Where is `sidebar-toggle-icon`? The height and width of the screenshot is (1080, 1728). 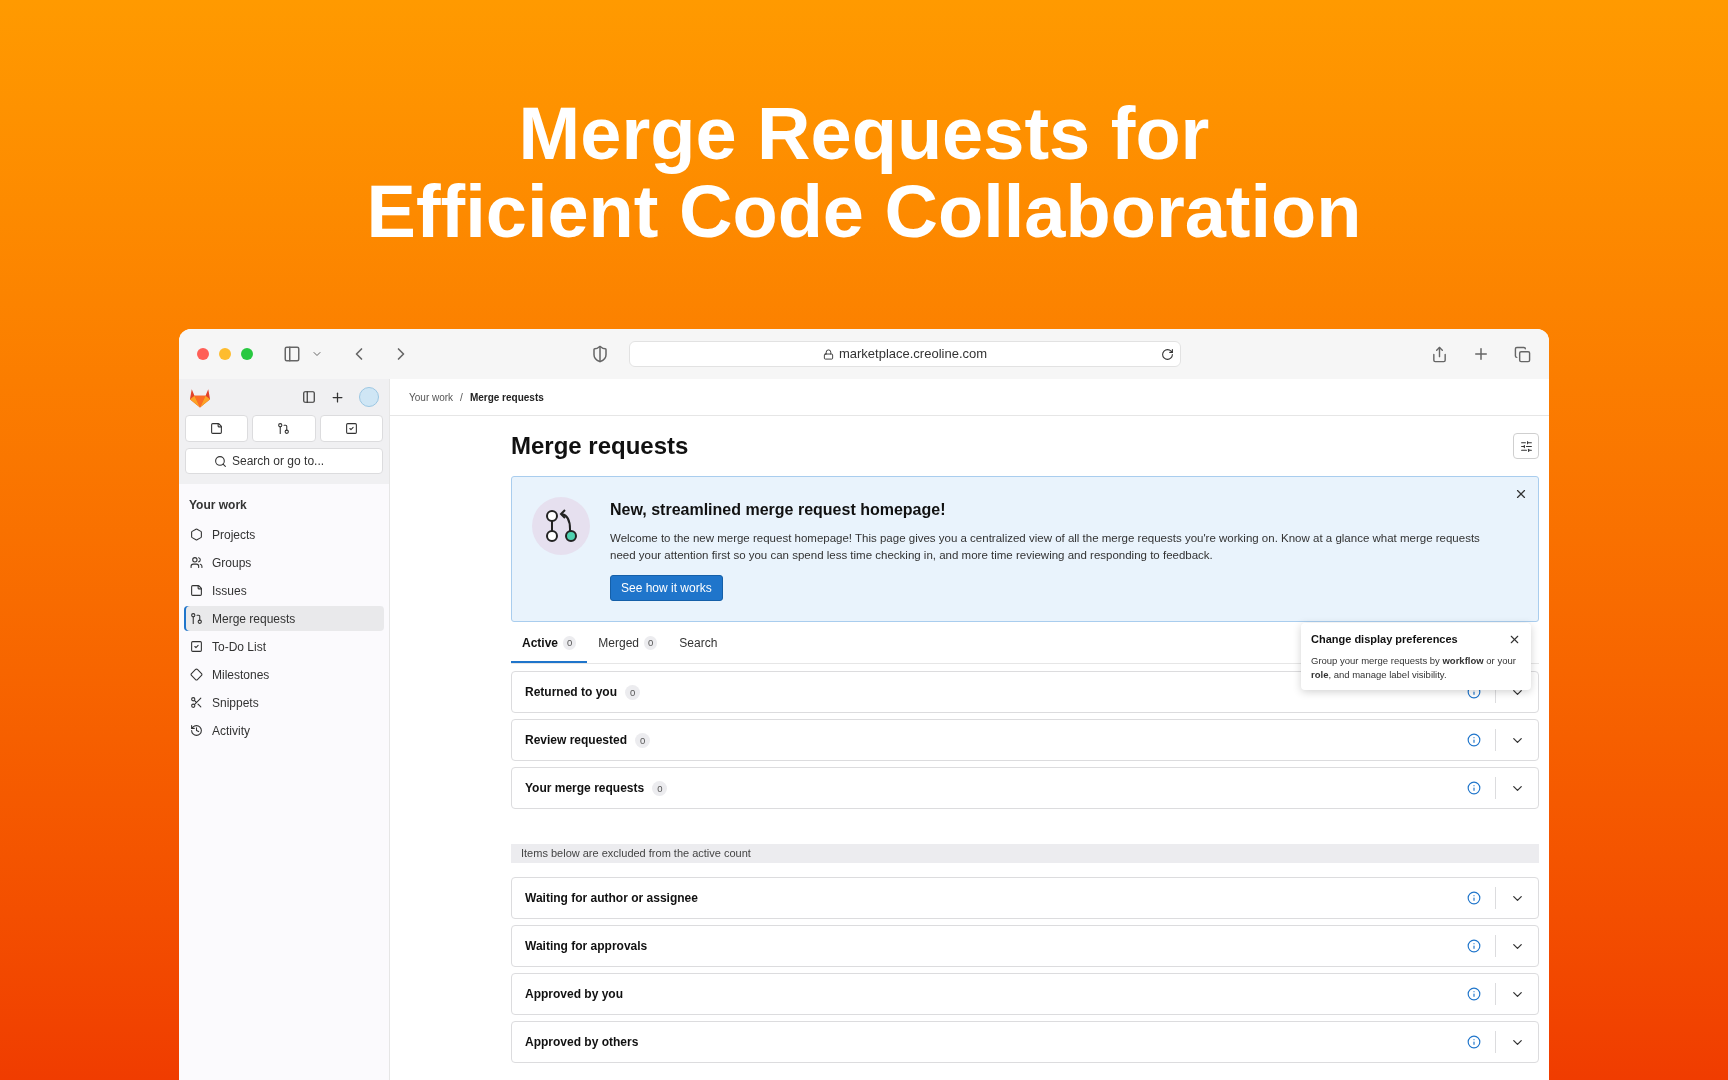
sidebar-toggle-icon is located at coordinates (292, 354).